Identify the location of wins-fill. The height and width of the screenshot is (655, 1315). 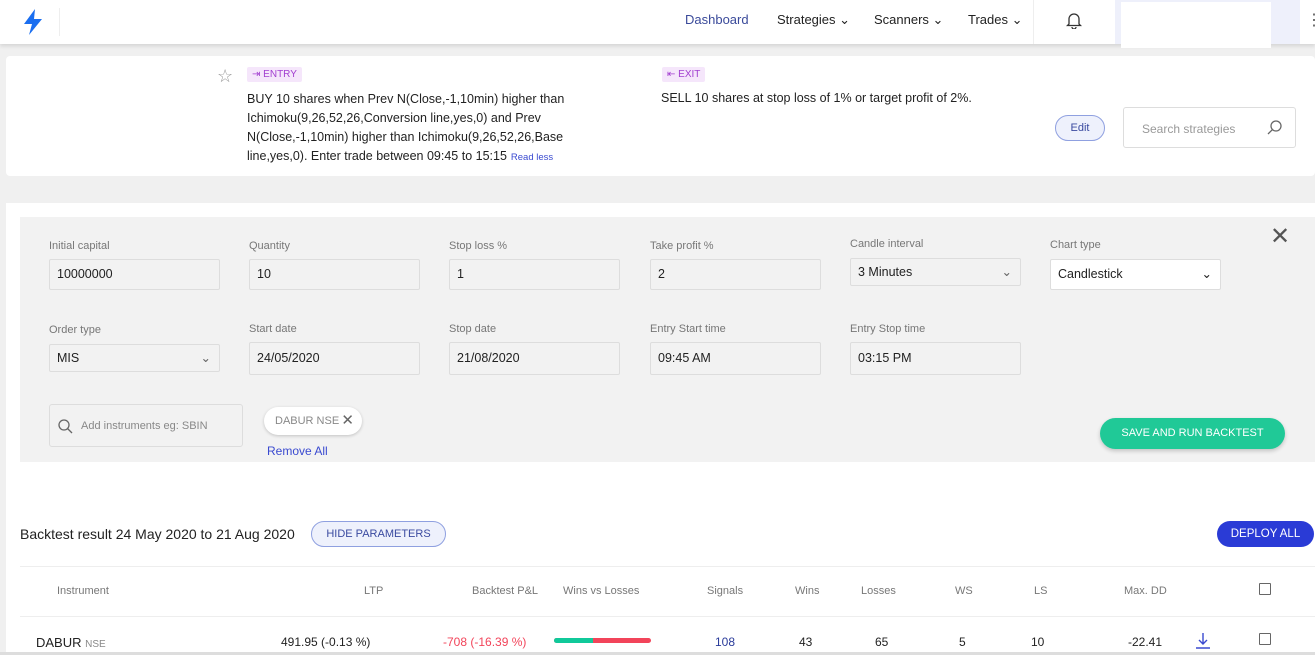
(573, 640).